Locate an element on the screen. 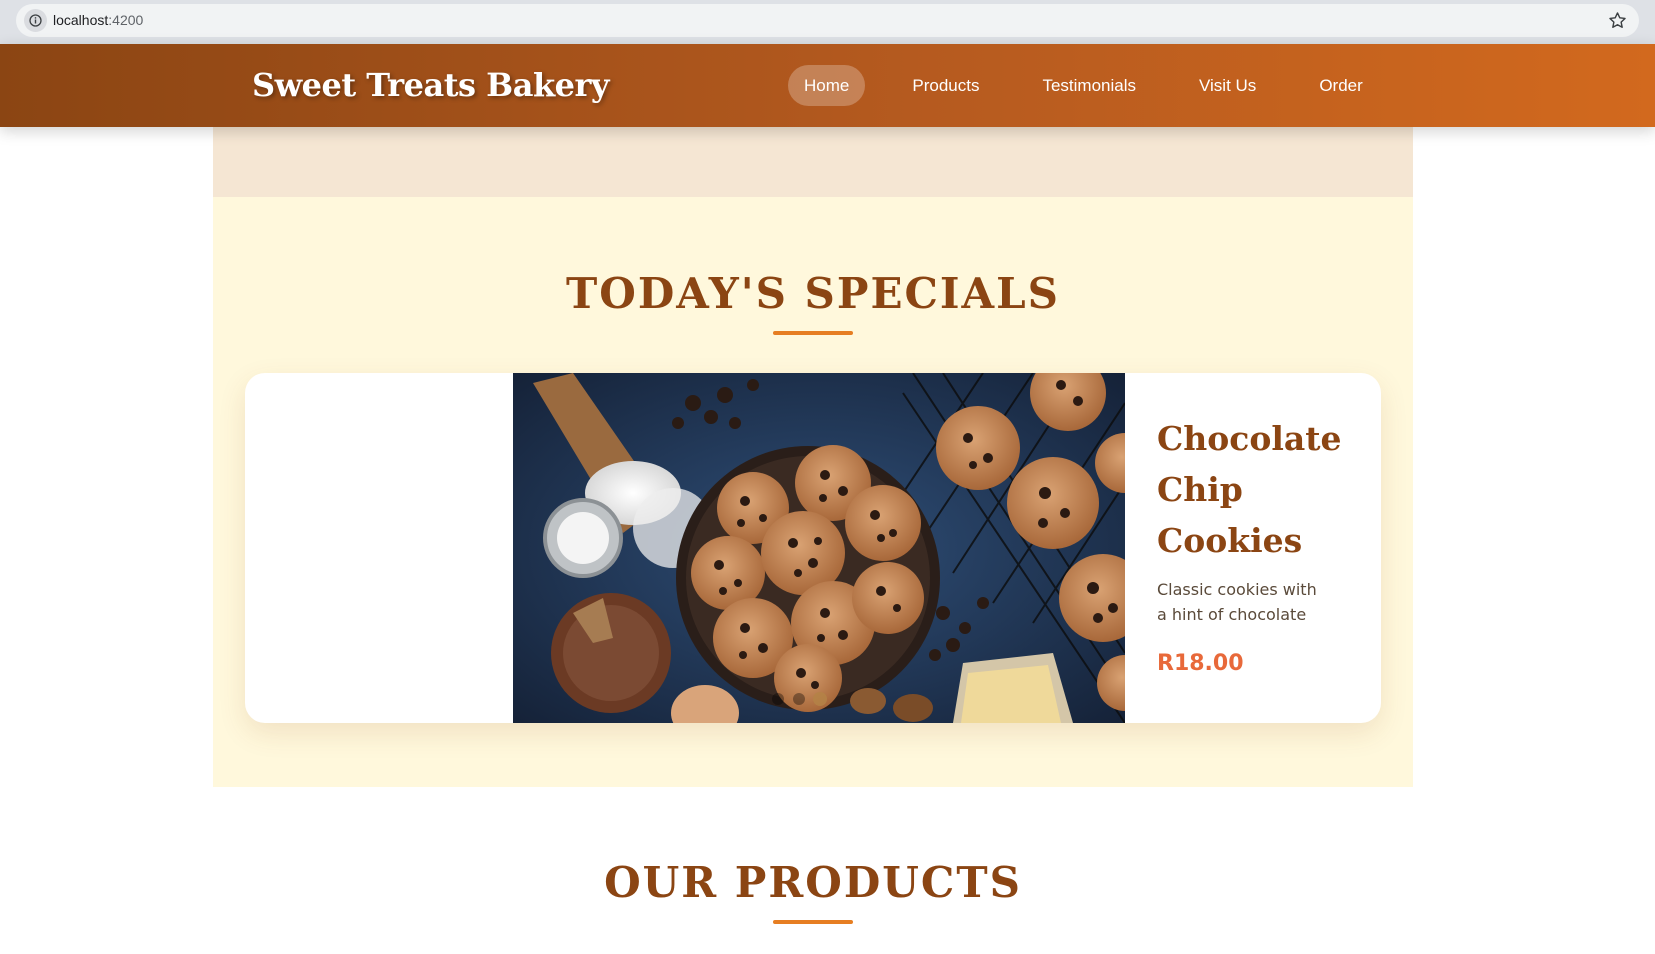  special-item-description: Classic cookies with a hint of chocolate is located at coordinates (1237, 602).